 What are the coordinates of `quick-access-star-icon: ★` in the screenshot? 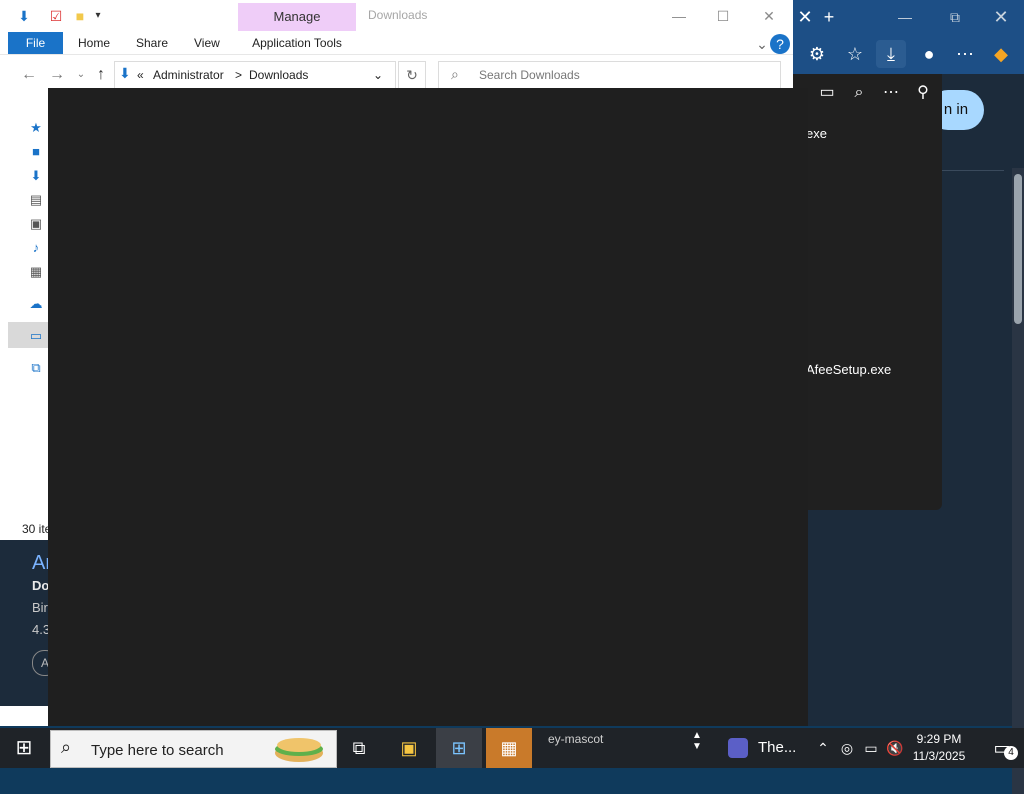 It's located at (36, 128).